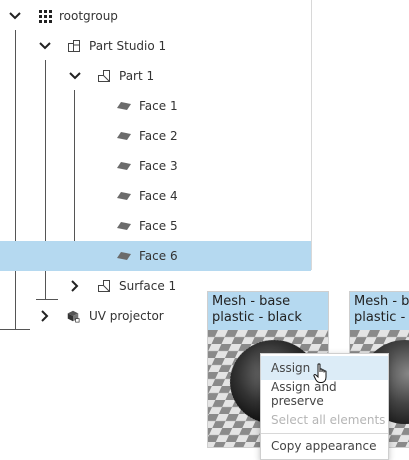  I want to click on tree-item-label: Face 3, so click(158, 166).